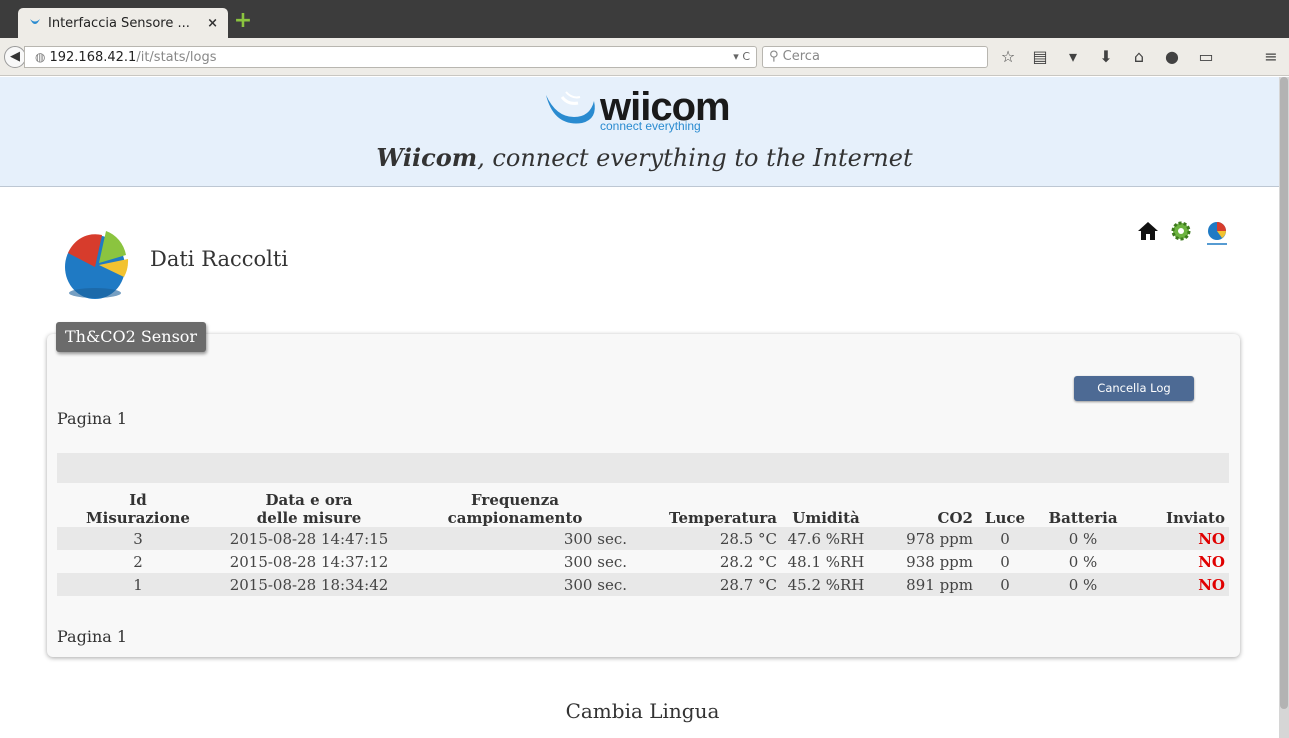 The height and width of the screenshot is (738, 1289). I want to click on header-humidity: Umidità, so click(826, 518).